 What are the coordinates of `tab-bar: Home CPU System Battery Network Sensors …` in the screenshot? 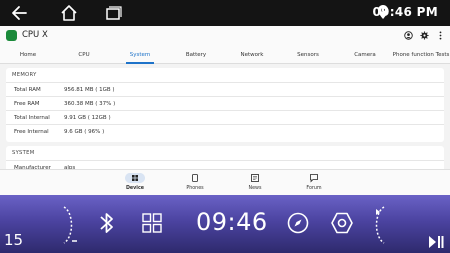 It's located at (225, 55).